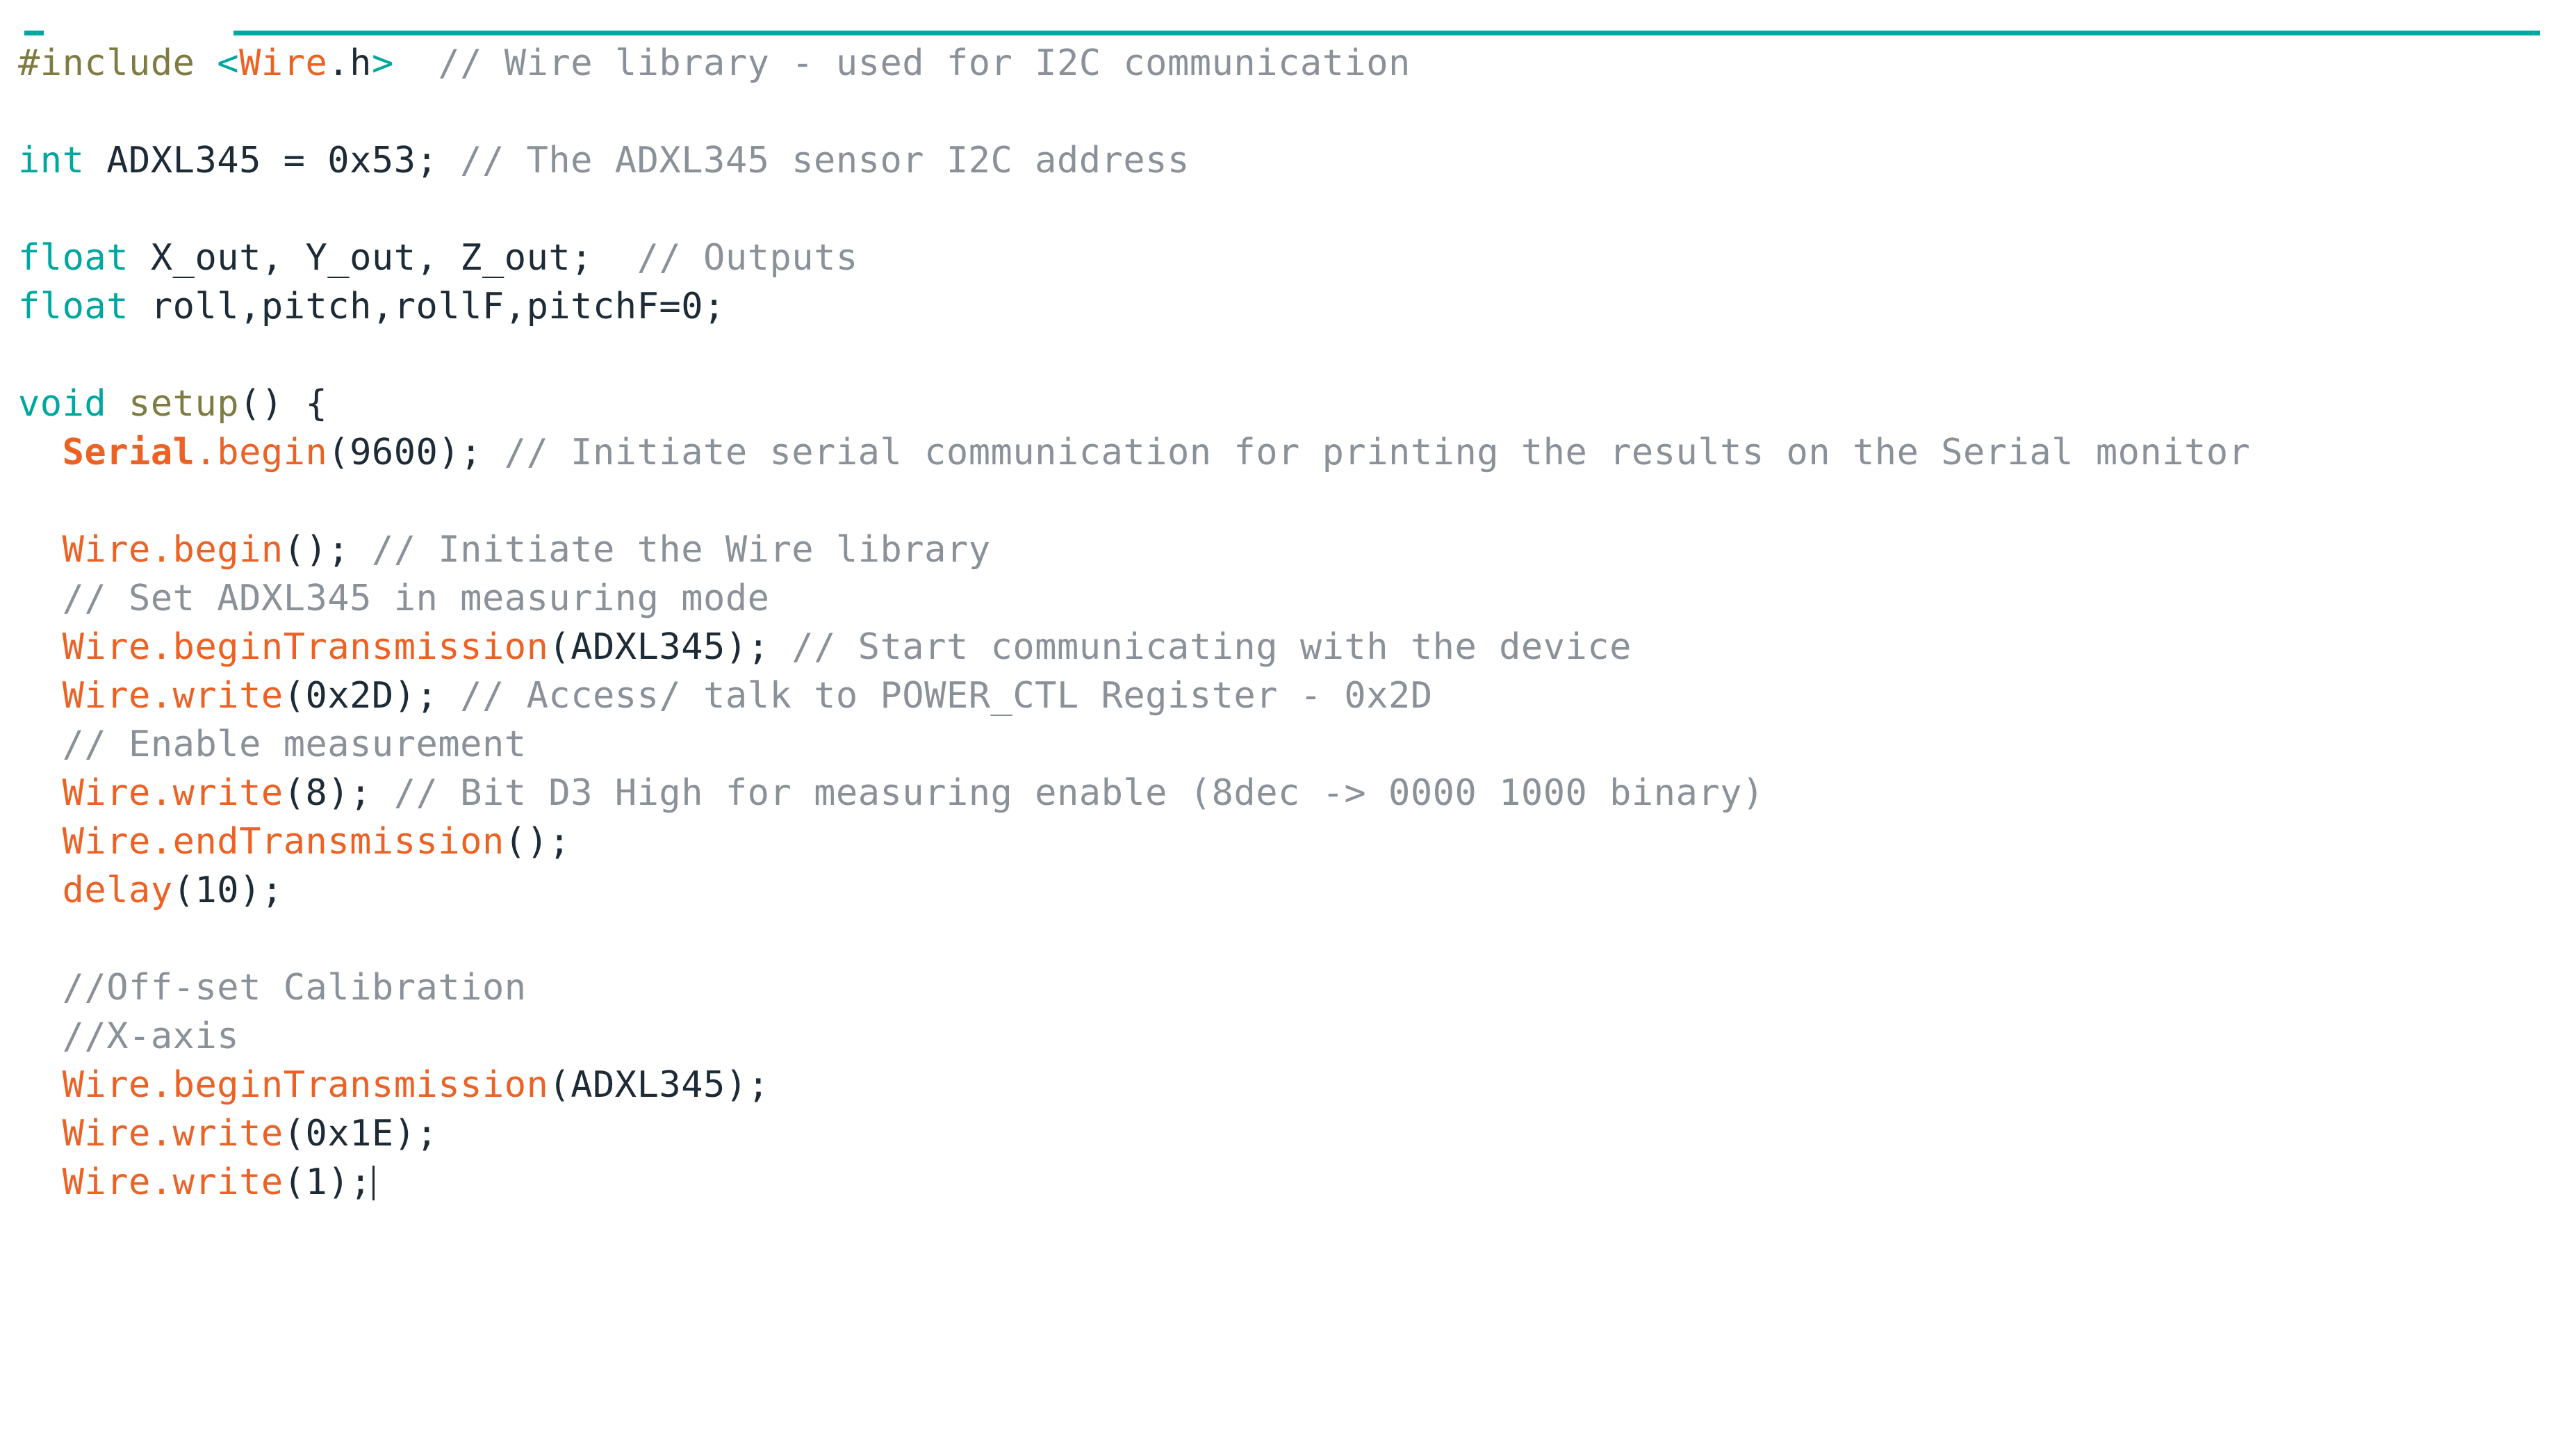 The height and width of the screenshot is (1452, 2576). I want to click on line-end-transmission: Wire.endTransmission();, so click(1288, 841).